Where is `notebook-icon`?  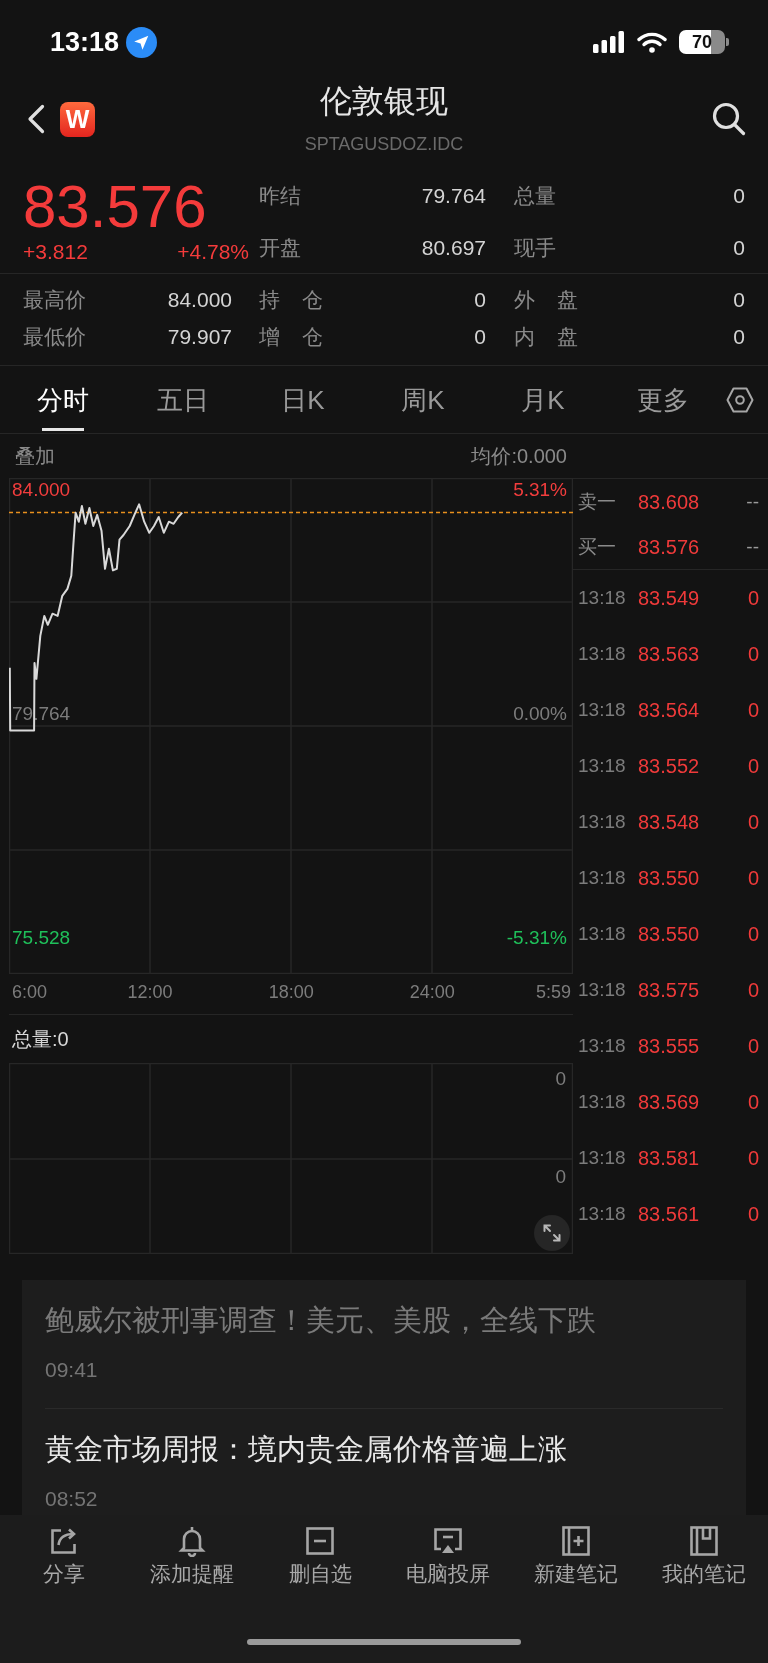
notebook-icon is located at coordinates (704, 1541).